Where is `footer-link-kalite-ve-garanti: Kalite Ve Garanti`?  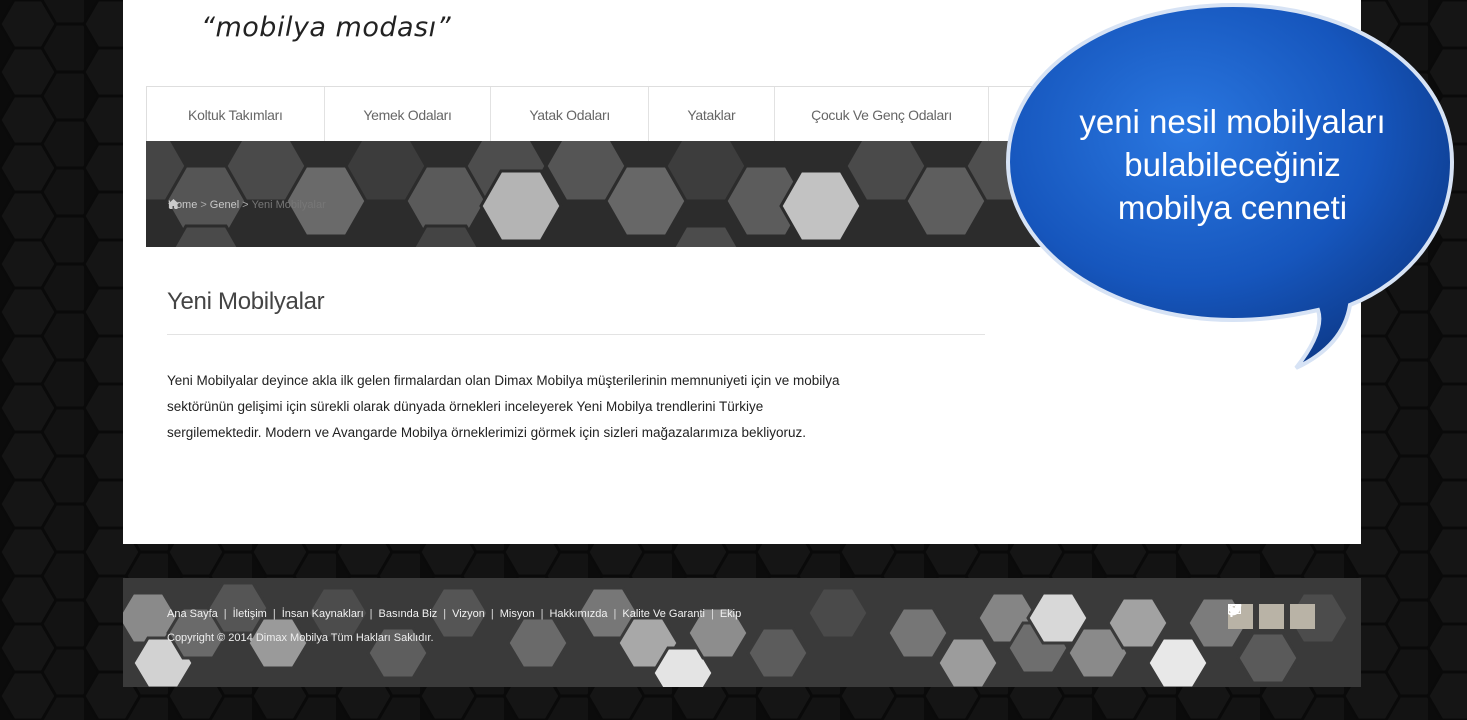 footer-link-kalite-ve-garanti: Kalite Ve Garanti is located at coordinates (663, 614).